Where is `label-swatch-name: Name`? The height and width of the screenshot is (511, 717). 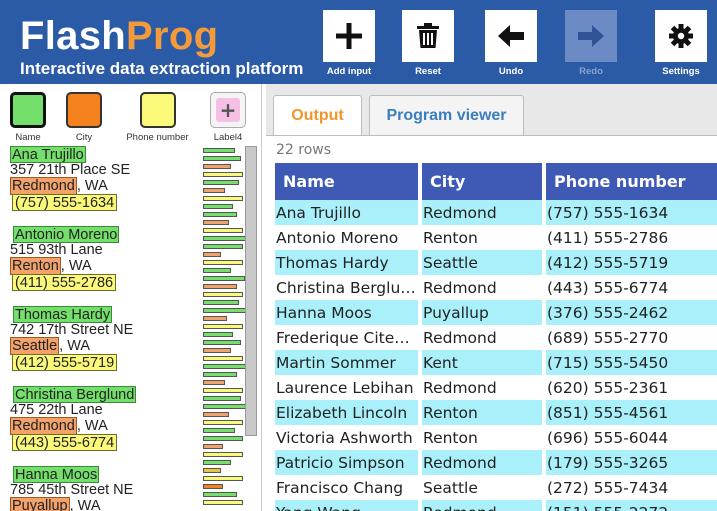
label-swatch-name: Name is located at coordinates (28, 117).